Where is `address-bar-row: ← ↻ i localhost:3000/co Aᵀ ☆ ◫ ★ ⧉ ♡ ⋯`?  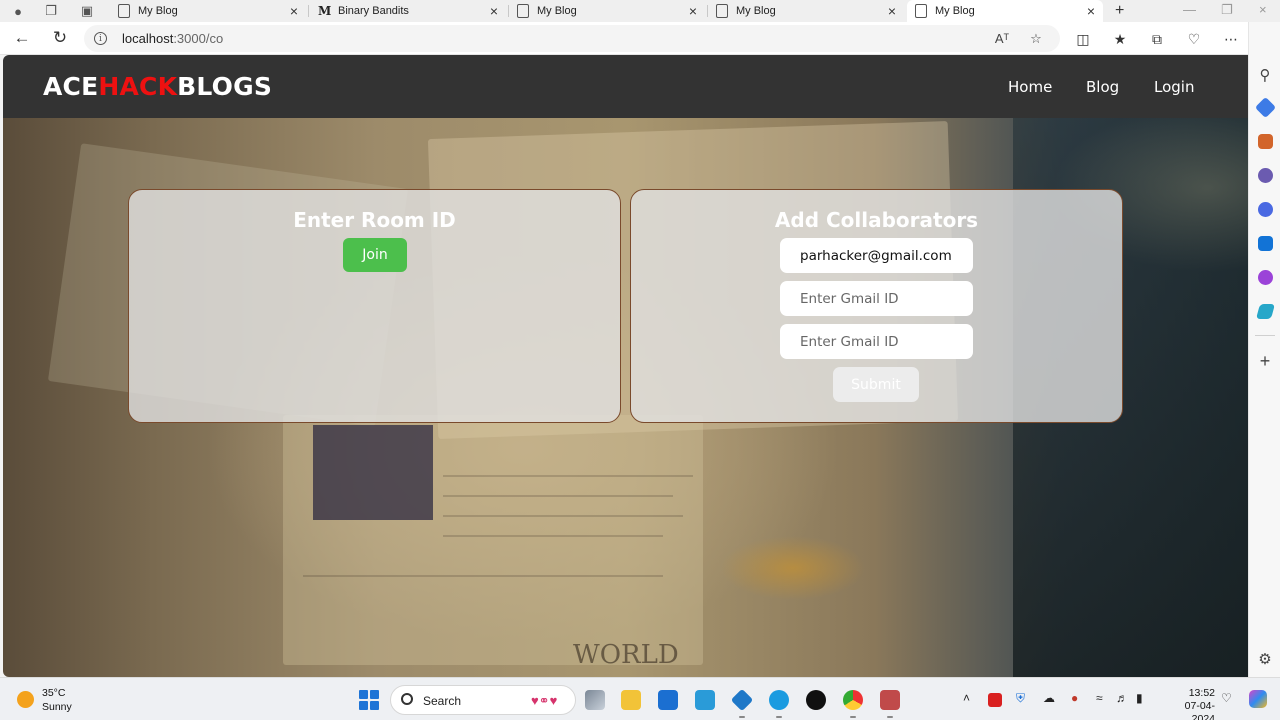 address-bar-row: ← ↻ i localhost:3000/co Aᵀ ☆ ◫ ★ ⧉ ♡ ⋯ is located at coordinates (640, 38).